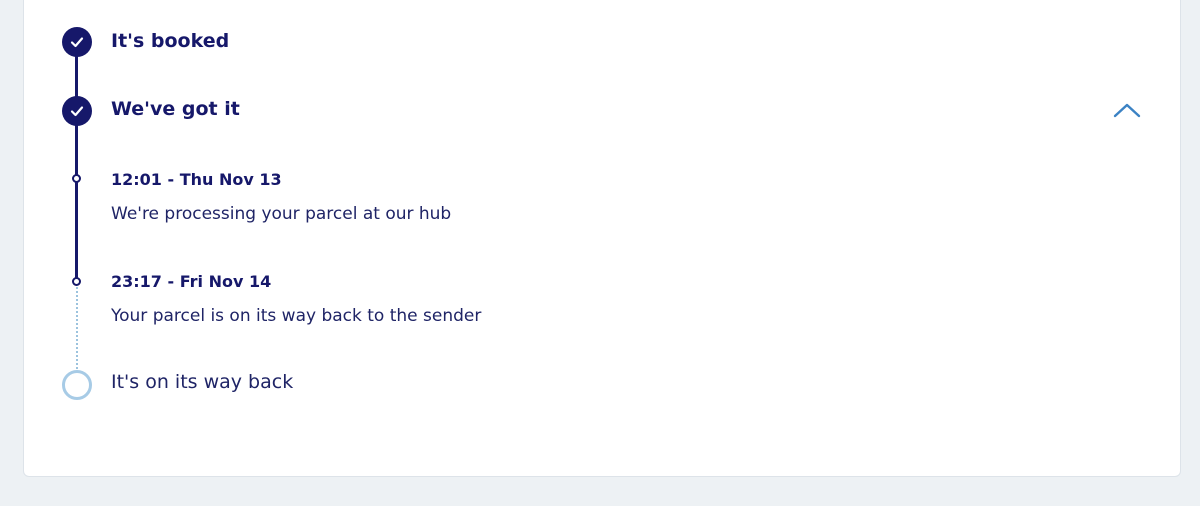  What do you see at coordinates (202, 382) in the screenshot?
I see `step-title-on-way-back: It's on its way back` at bounding box center [202, 382].